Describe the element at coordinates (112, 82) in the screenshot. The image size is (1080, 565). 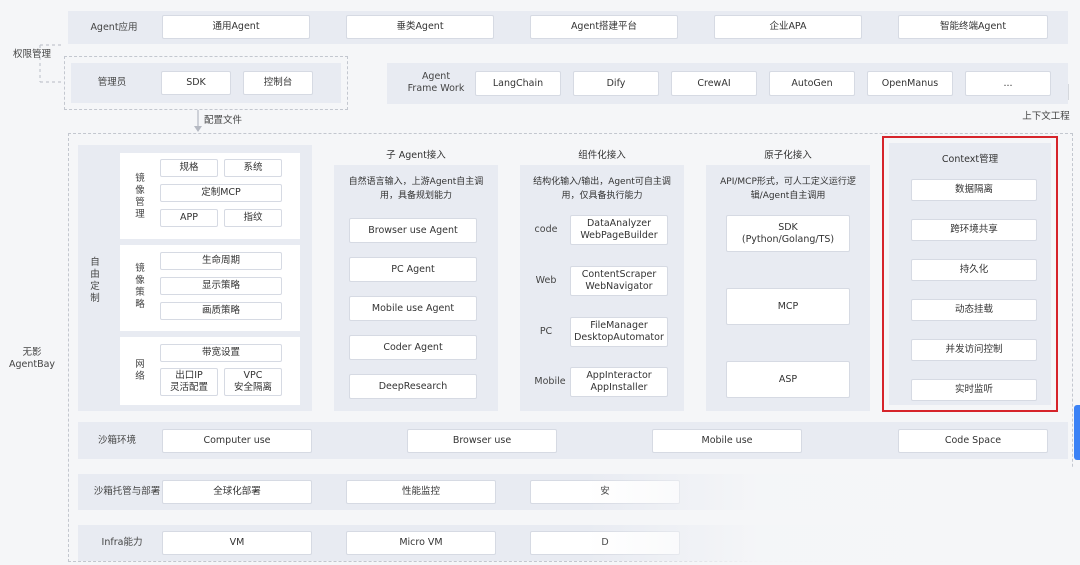
I see `admin-label: 管理员` at that location.